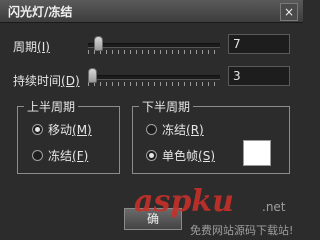 The height and width of the screenshot is (240, 320). Describe the element at coordinates (98, 43) in the screenshot. I see `period-slider-thumb` at that location.